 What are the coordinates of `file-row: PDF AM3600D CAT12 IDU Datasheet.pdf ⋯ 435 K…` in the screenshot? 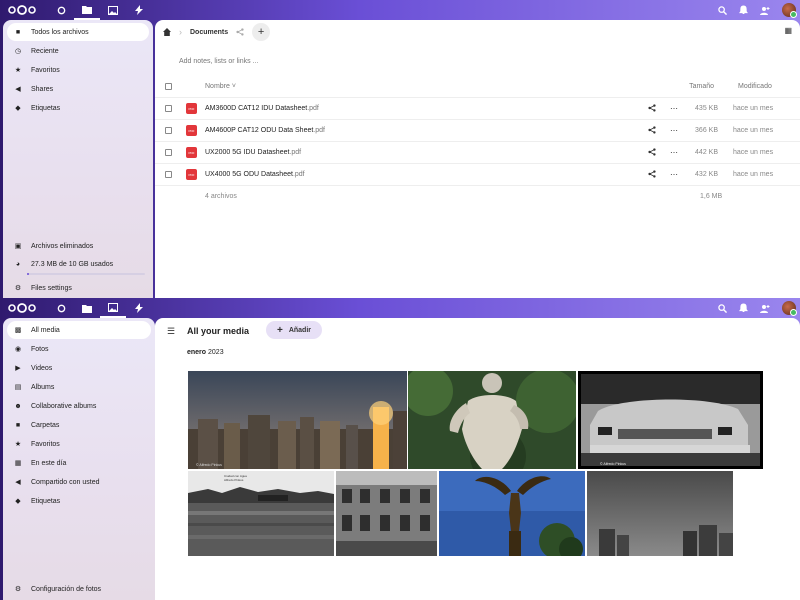 It's located at (477, 109).